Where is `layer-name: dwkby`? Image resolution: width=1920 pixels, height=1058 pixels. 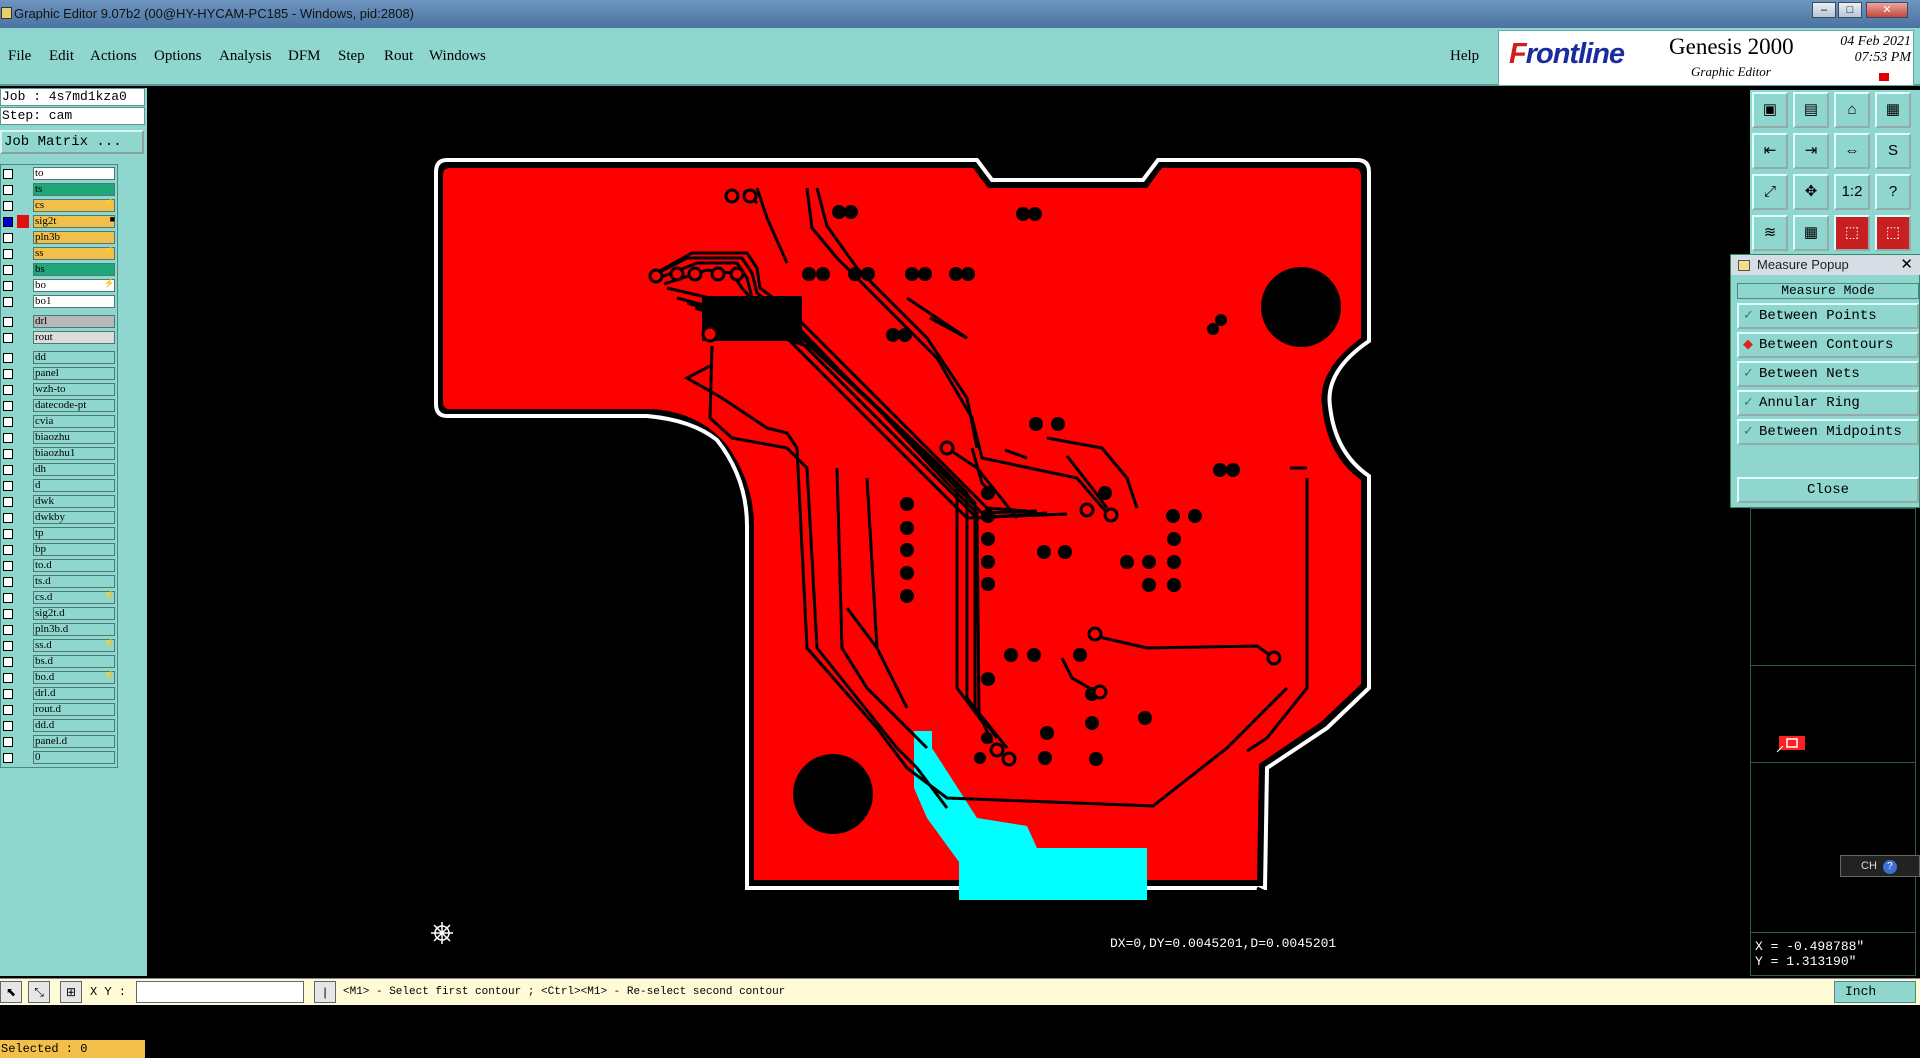 layer-name: dwkby is located at coordinates (74, 517).